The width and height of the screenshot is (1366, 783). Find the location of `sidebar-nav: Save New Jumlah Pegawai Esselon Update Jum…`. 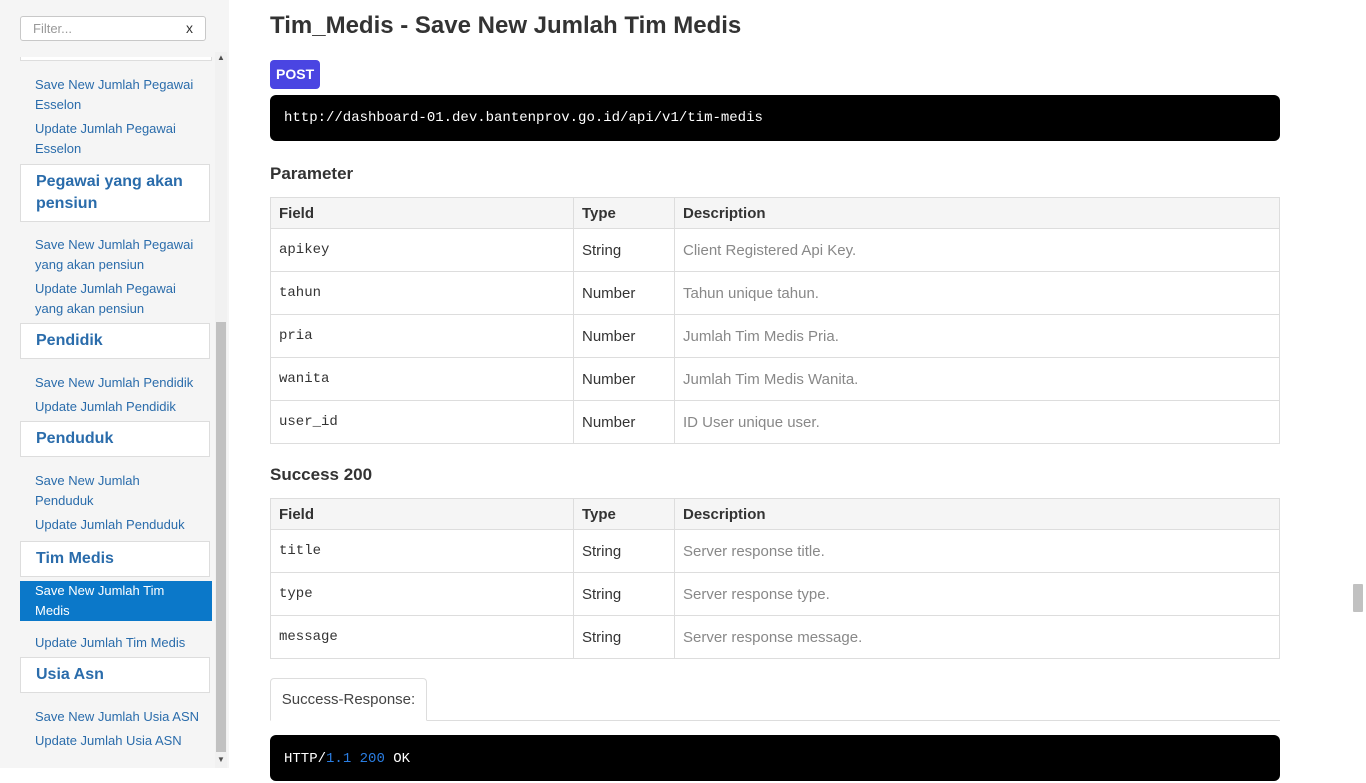

sidebar-nav: Save New Jumlah Pegawai Esselon Update Jum… is located at coordinates (116, 412).